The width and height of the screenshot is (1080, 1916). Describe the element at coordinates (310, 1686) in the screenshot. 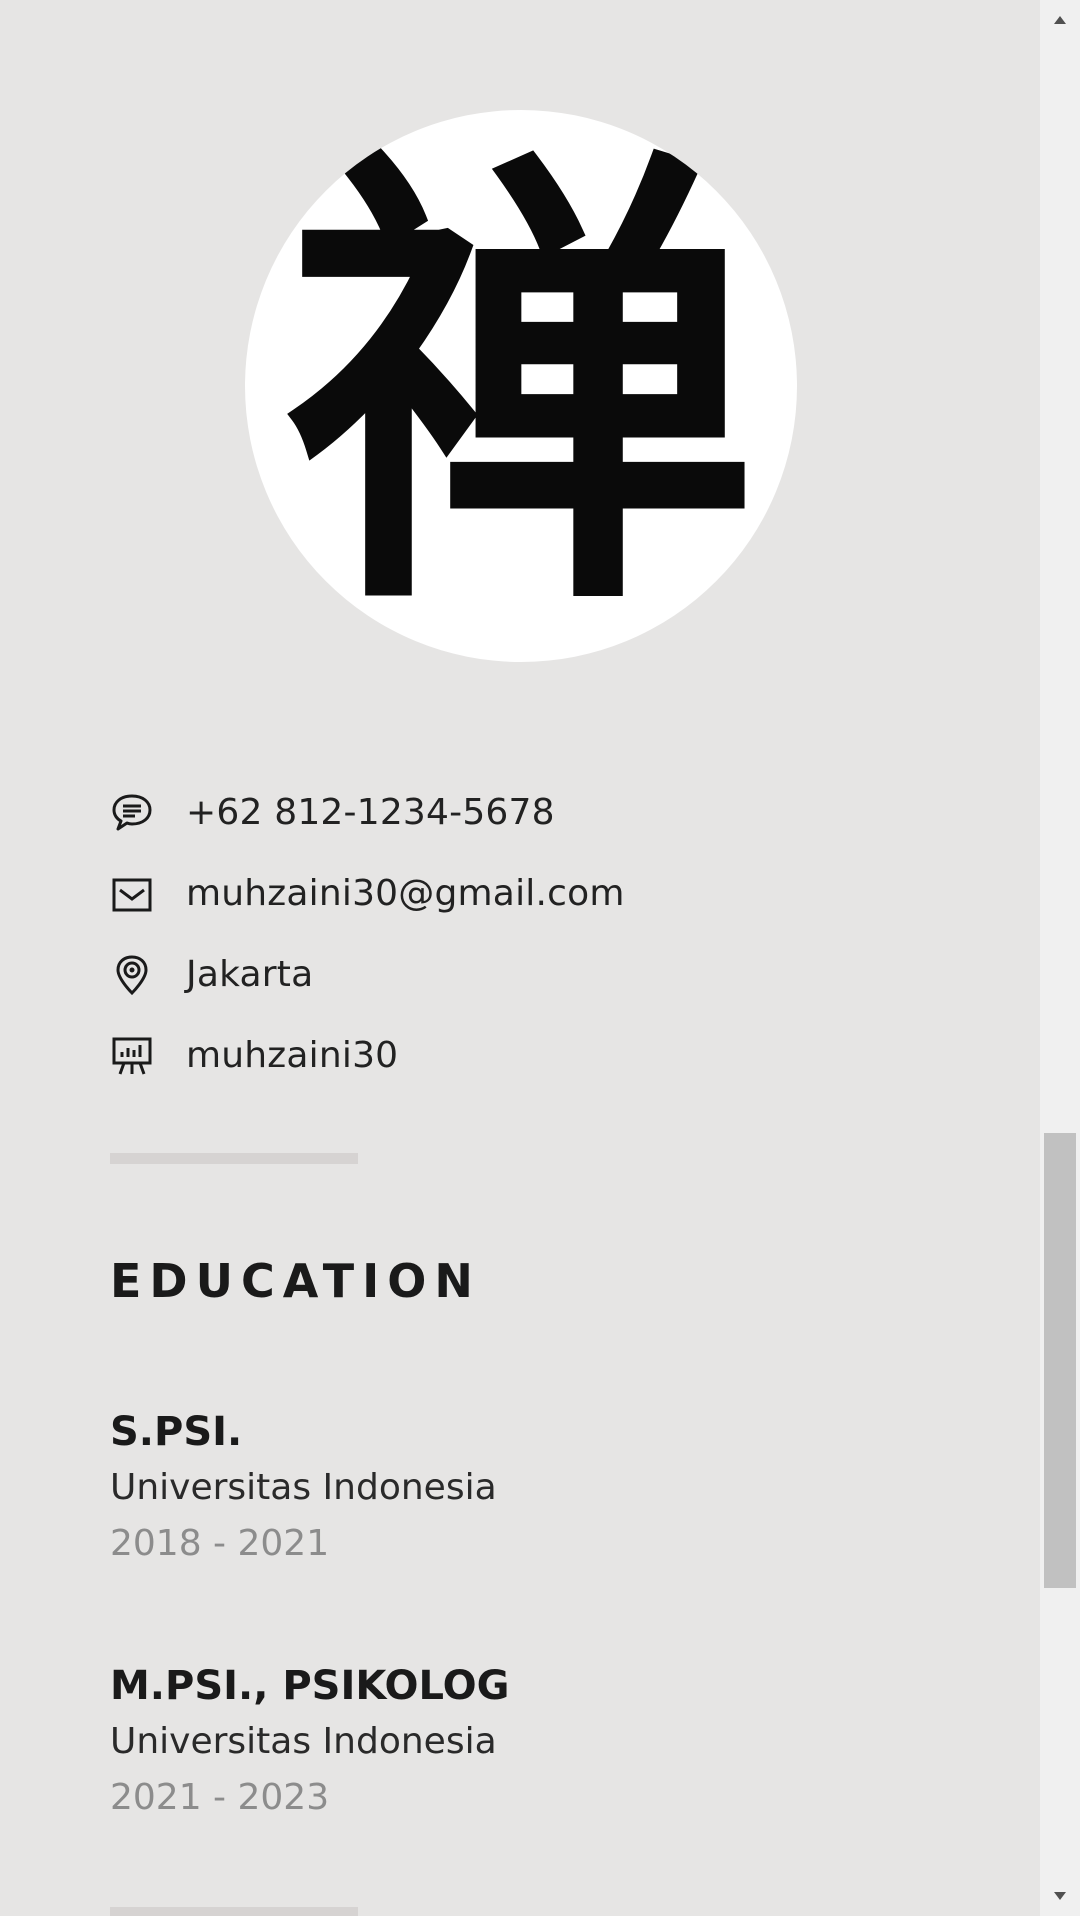

I see `education-degree: M.PSI., PSIKOLOG` at that location.